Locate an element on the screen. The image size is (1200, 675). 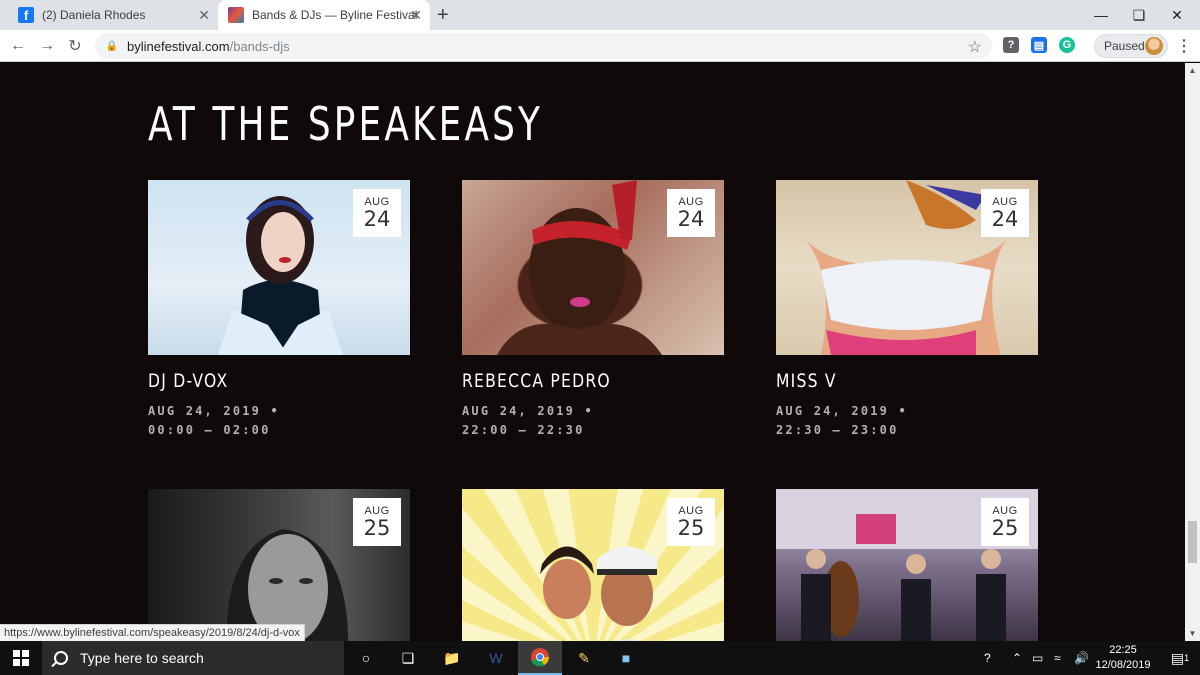
new-tab-button: + is located at coordinates (443, 15).